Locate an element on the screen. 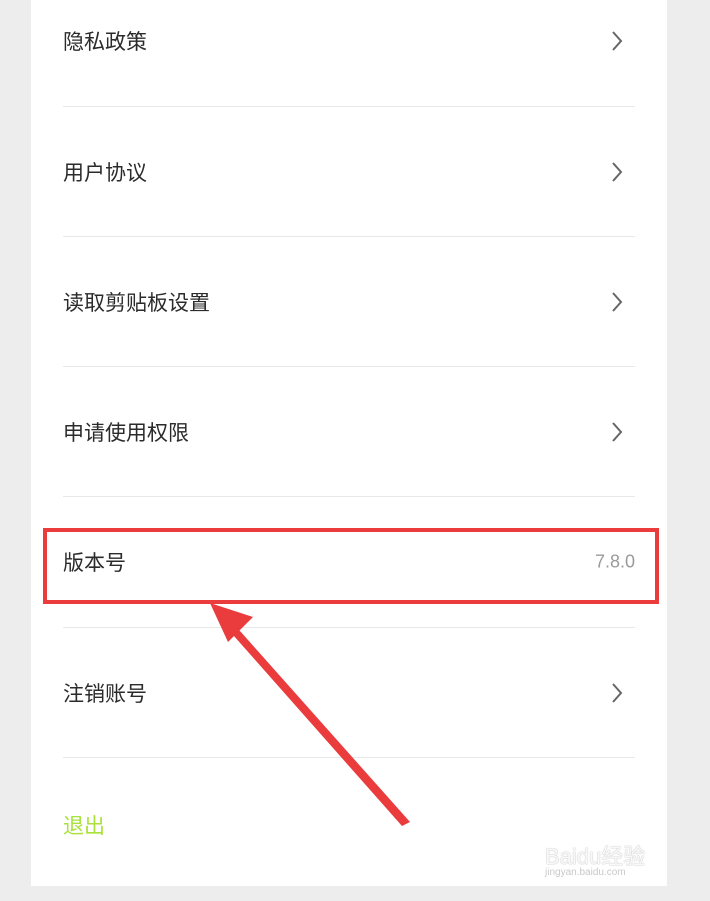 The width and height of the screenshot is (710, 901). logout-button: 退出 is located at coordinates (84, 825).